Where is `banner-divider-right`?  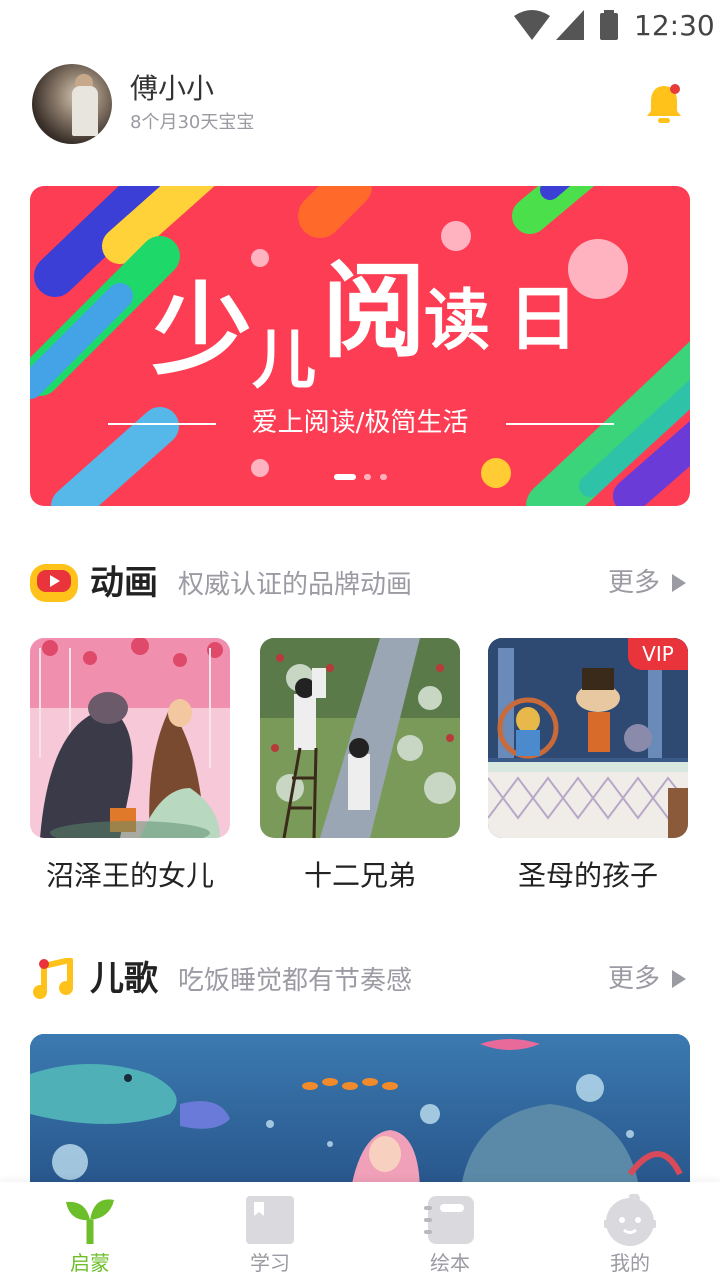
banner-divider-right is located at coordinates (560, 424).